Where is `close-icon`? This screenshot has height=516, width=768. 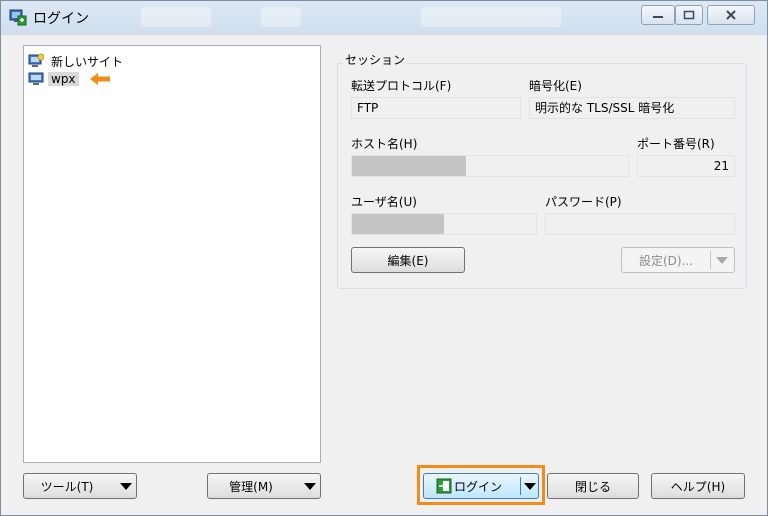 close-icon is located at coordinates (731, 15).